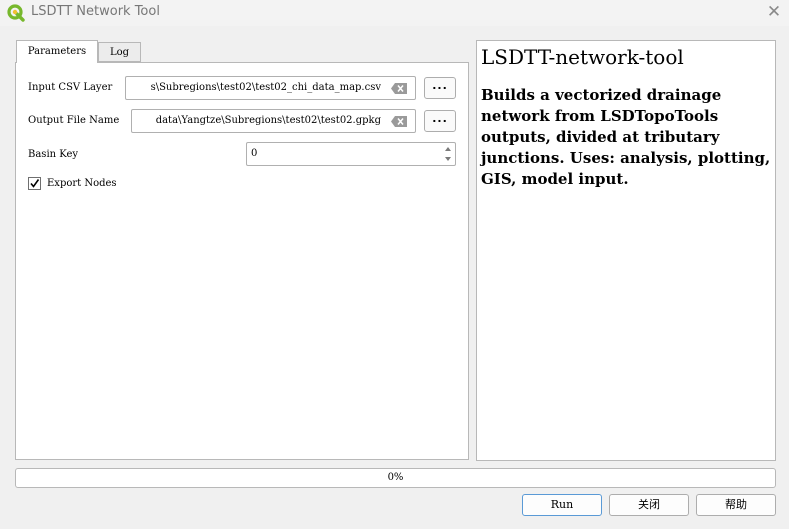 Image resolution: width=789 pixels, height=529 pixels. Describe the element at coordinates (254, 153) in the screenshot. I see `basin-key-value: 0` at that location.